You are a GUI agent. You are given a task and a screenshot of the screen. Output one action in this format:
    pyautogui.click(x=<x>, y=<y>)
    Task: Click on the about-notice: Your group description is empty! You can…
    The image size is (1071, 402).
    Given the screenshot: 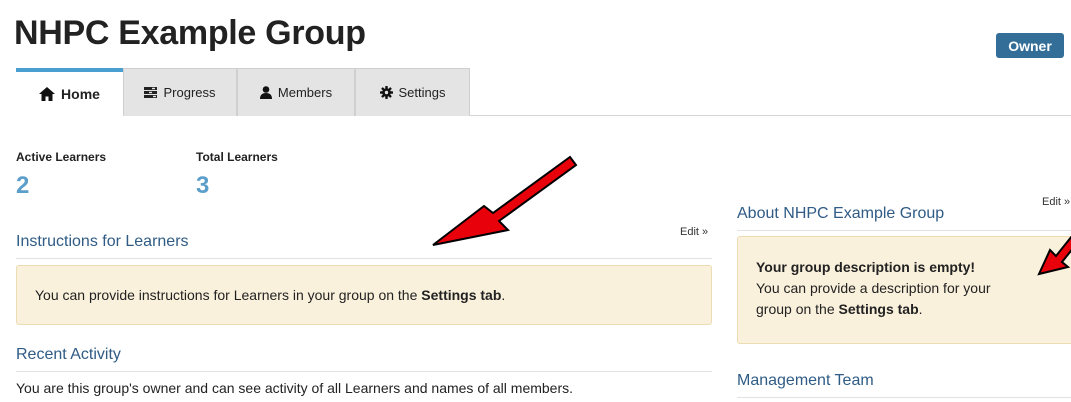 What is the action you would take?
    pyautogui.click(x=904, y=290)
    